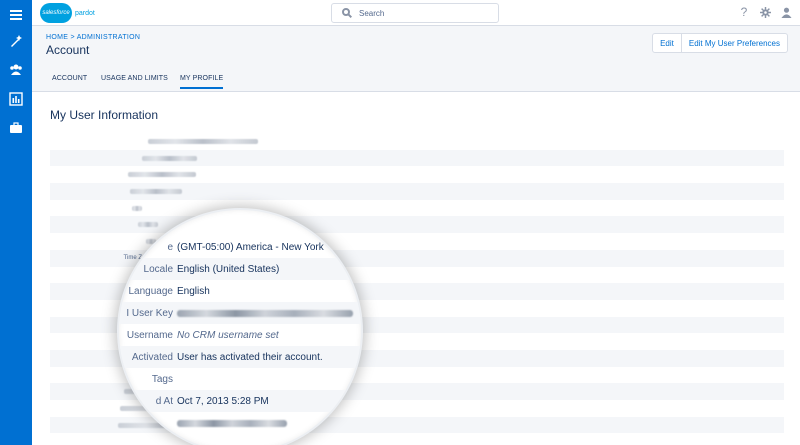 The image size is (800, 445). Describe the element at coordinates (149, 313) in the screenshot. I see `magnified-label: I User Key` at that location.